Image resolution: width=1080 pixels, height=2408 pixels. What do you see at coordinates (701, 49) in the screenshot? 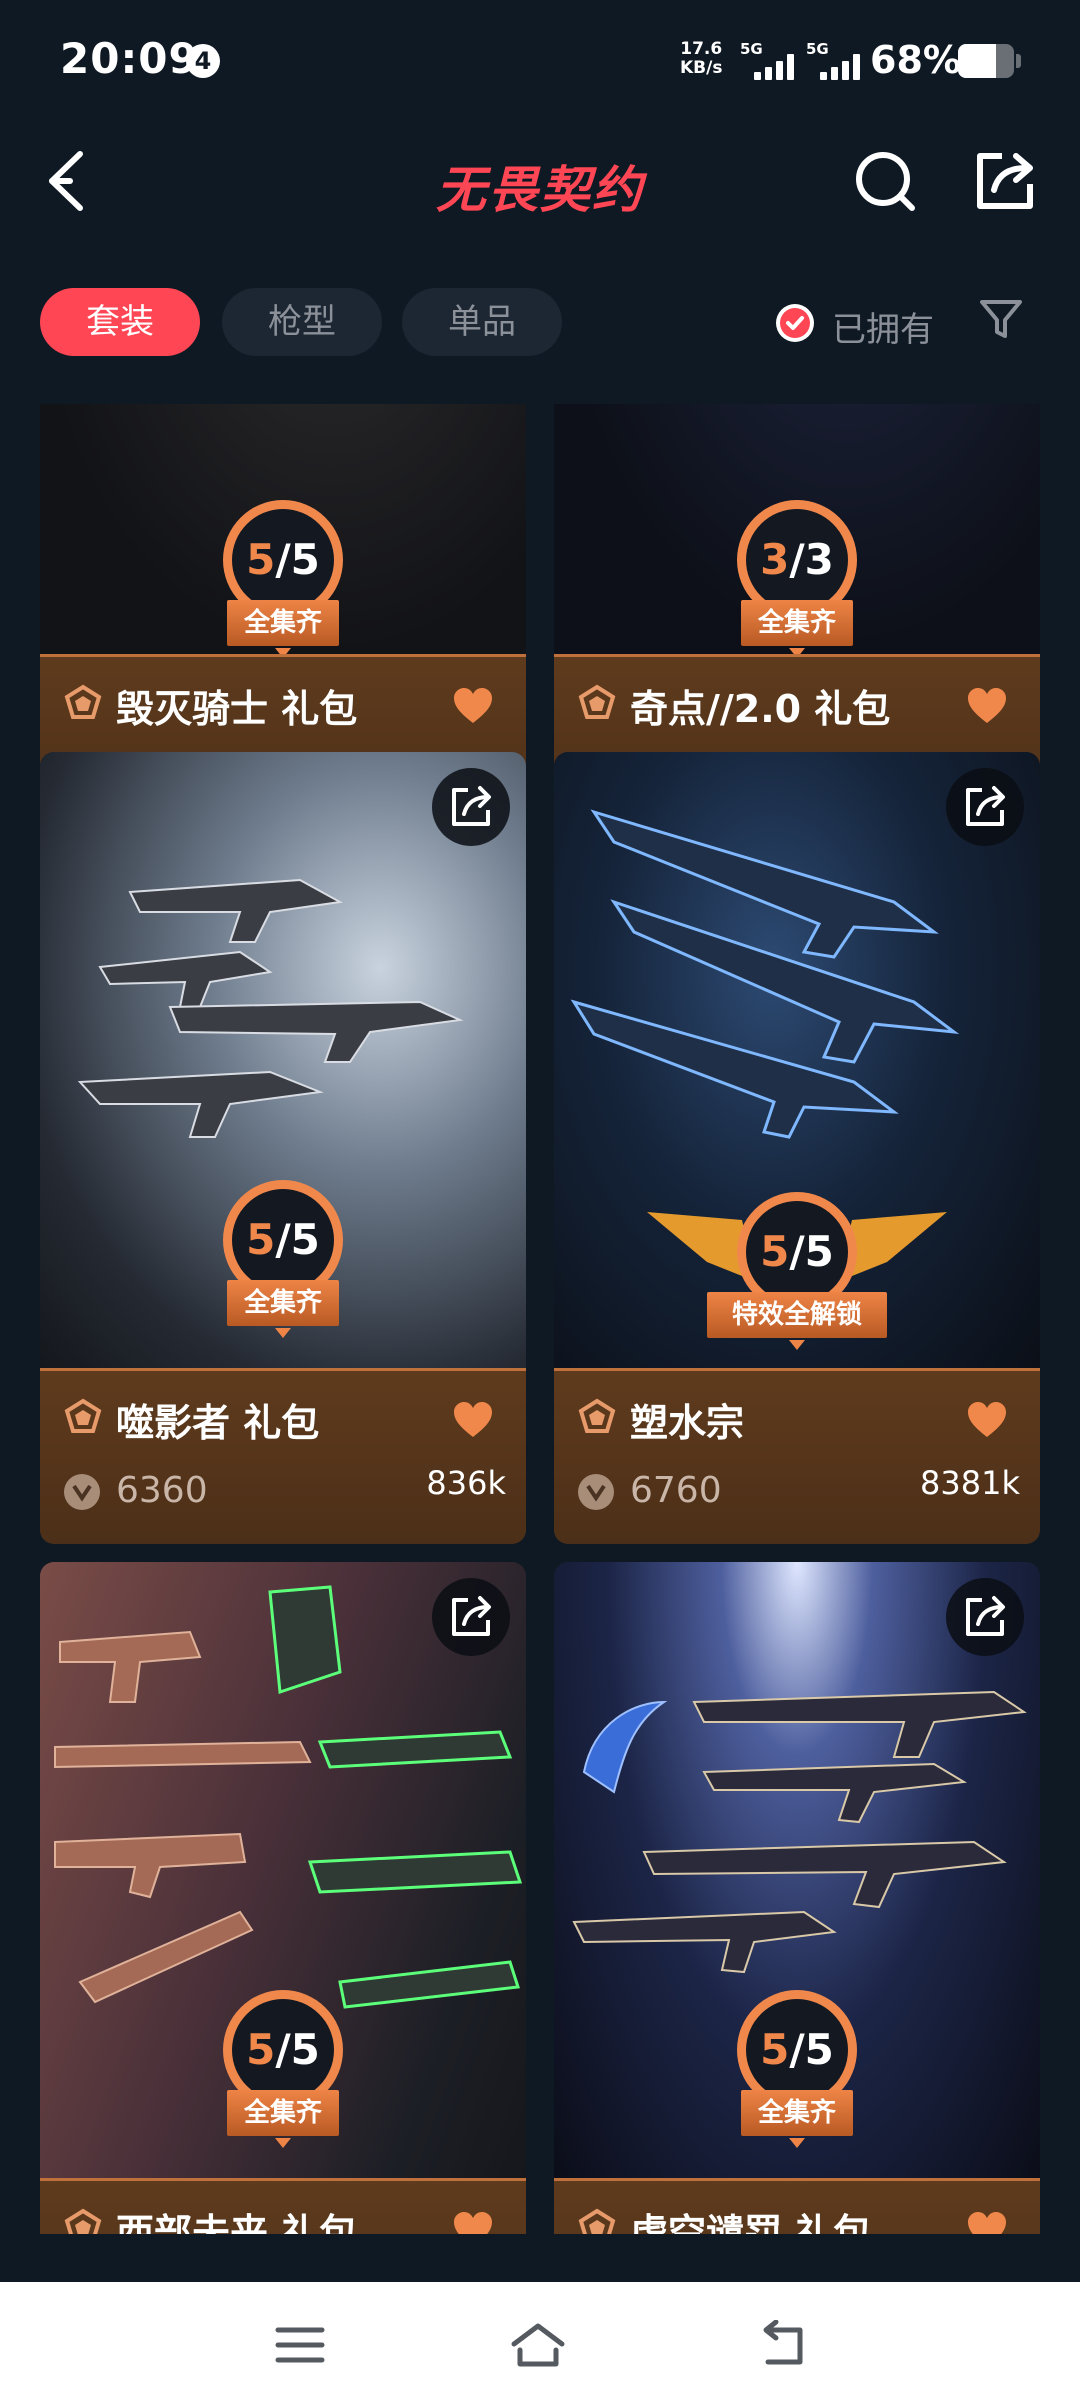
I see `network-speed-value: 17.6` at bounding box center [701, 49].